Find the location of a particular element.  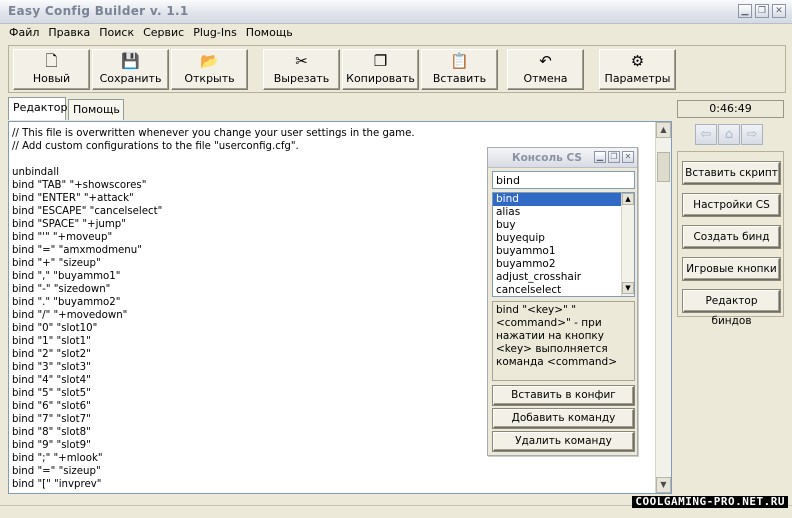

list-item: buy is located at coordinates (557, 225).